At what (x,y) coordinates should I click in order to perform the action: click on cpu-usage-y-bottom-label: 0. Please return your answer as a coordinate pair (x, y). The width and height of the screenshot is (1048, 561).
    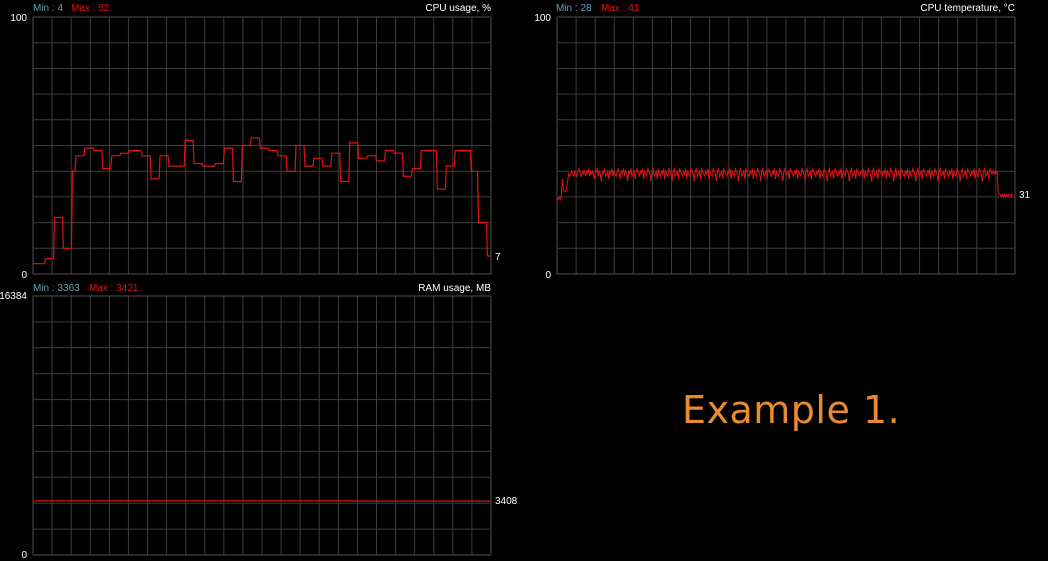
    Looking at the image, I should click on (24, 275).